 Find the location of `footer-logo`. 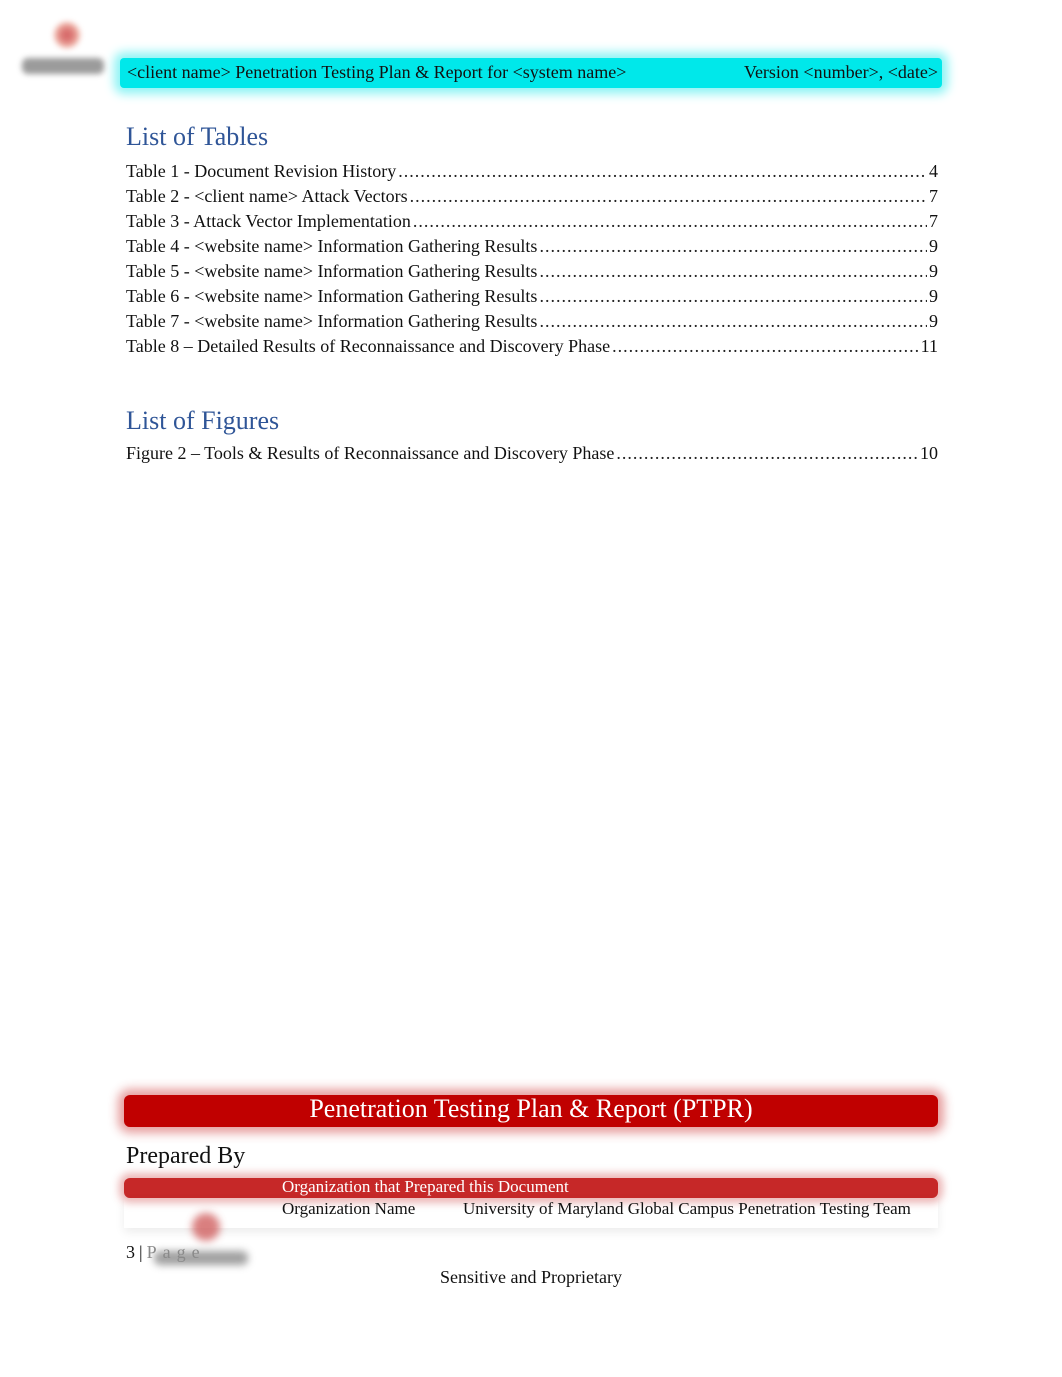

footer-logo is located at coordinates (200, 1240).